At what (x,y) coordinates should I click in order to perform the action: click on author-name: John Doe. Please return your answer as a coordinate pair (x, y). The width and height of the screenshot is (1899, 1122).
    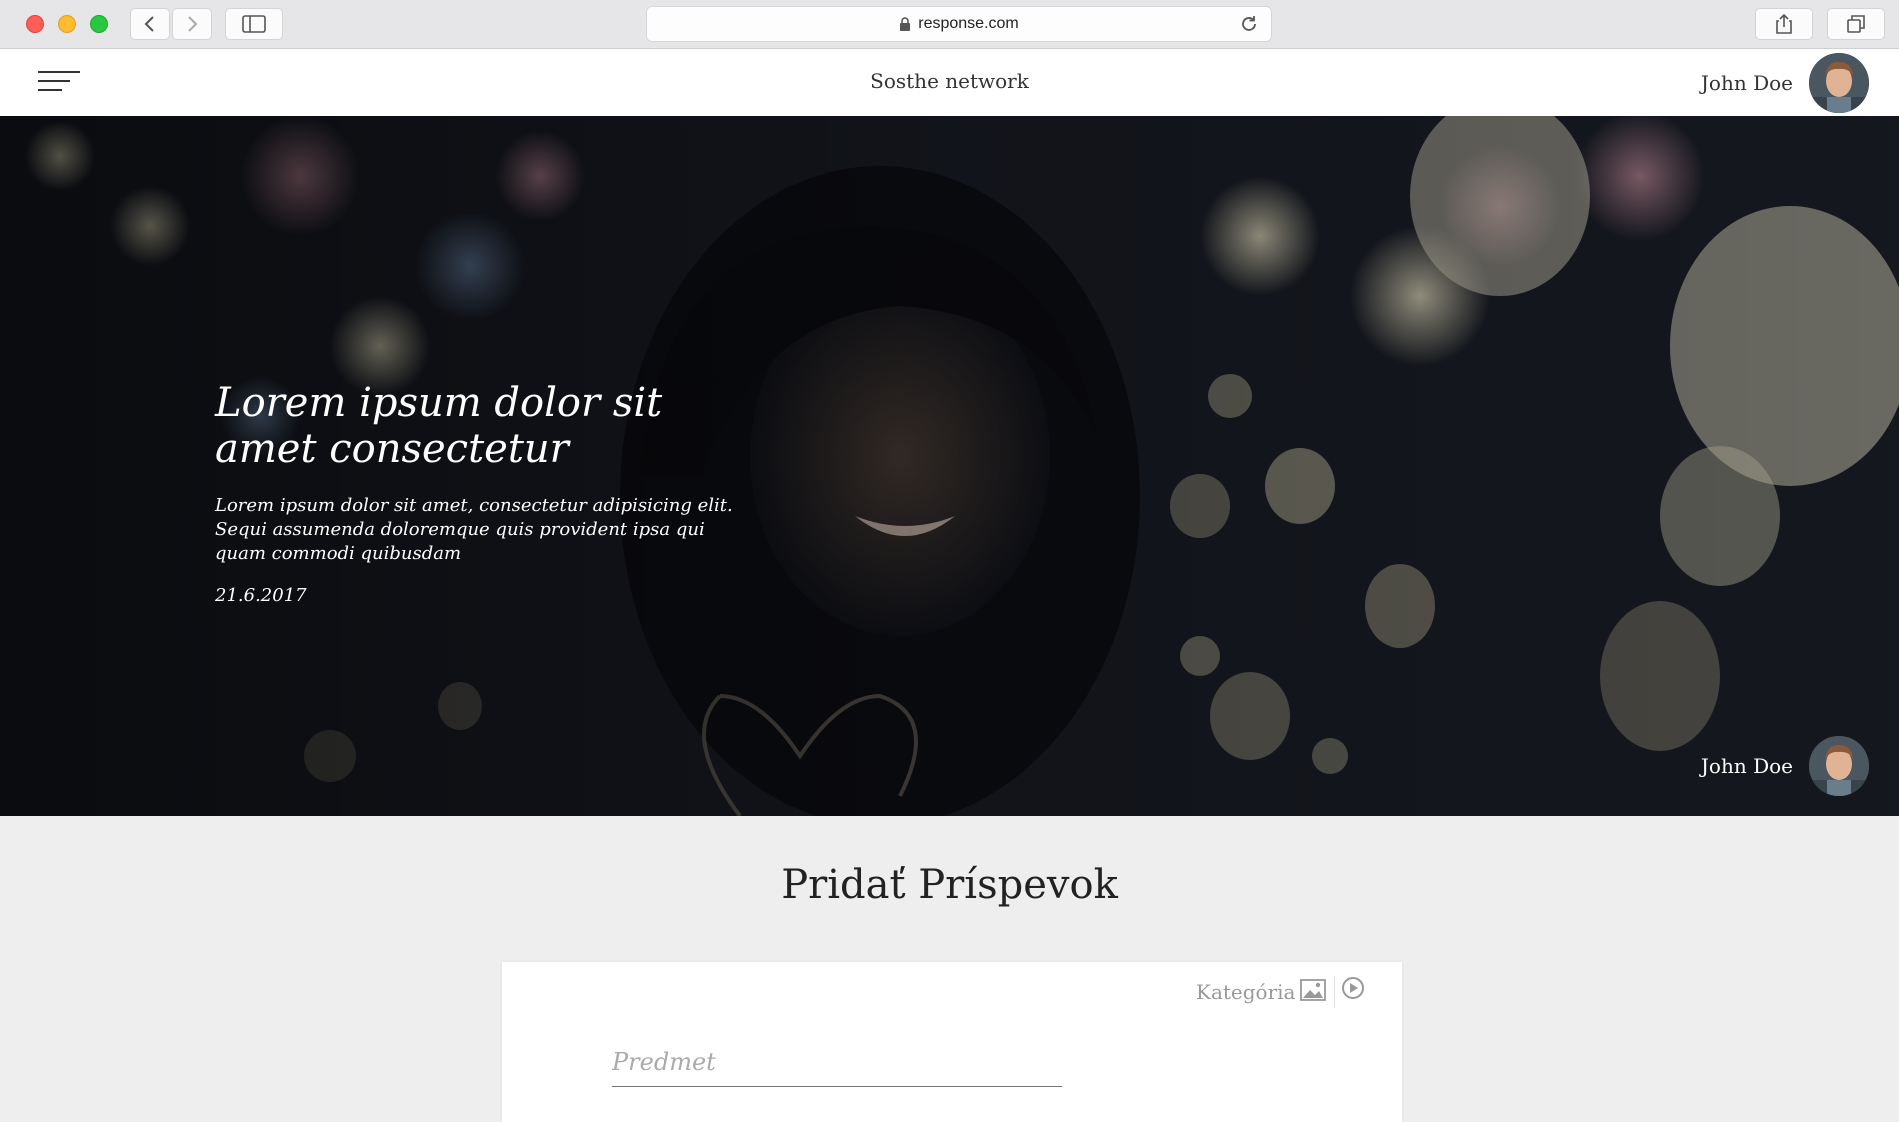
    Looking at the image, I should click on (1746, 766).